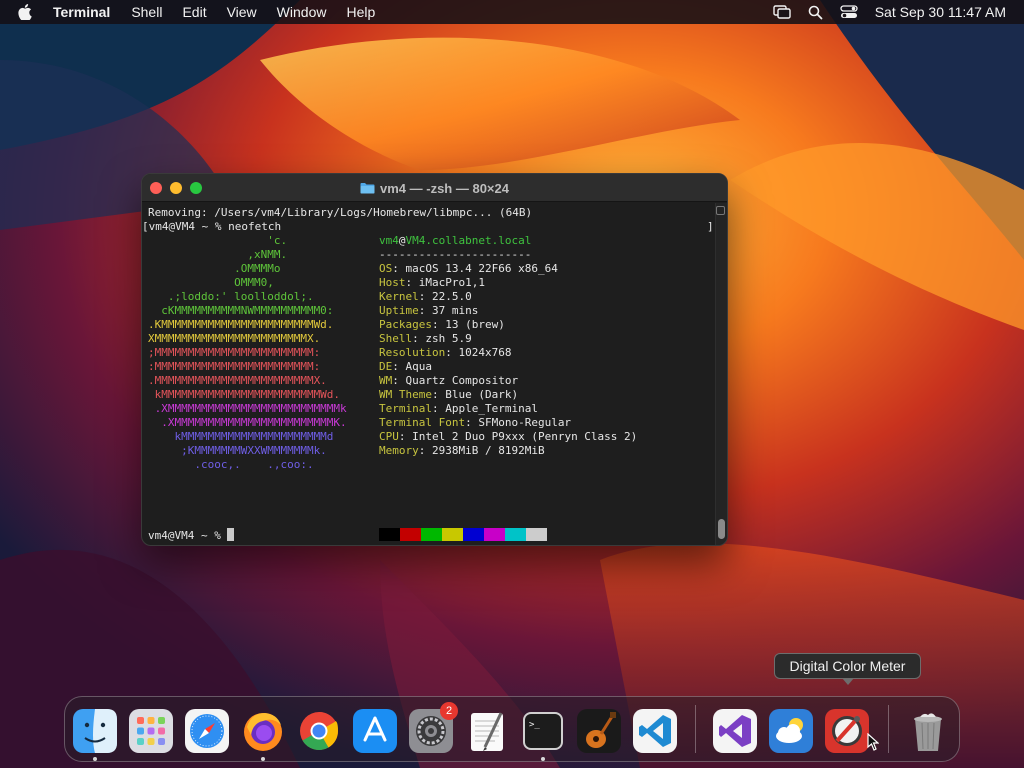  Describe the element at coordinates (81, 12) in the screenshot. I see `menu-app-name: Terminal` at that location.